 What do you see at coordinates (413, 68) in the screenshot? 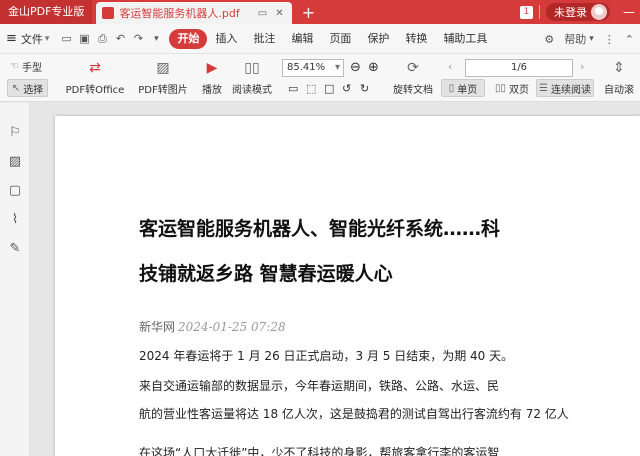
I see `rotate-document-icon: ⟳` at bounding box center [413, 68].